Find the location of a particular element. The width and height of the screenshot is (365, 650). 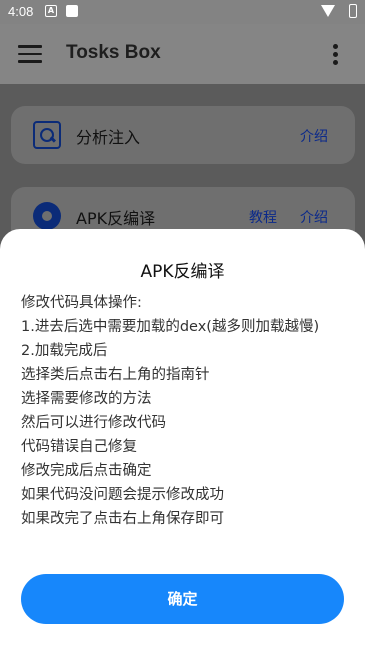

more-vert-icon is located at coordinates (336, 55).